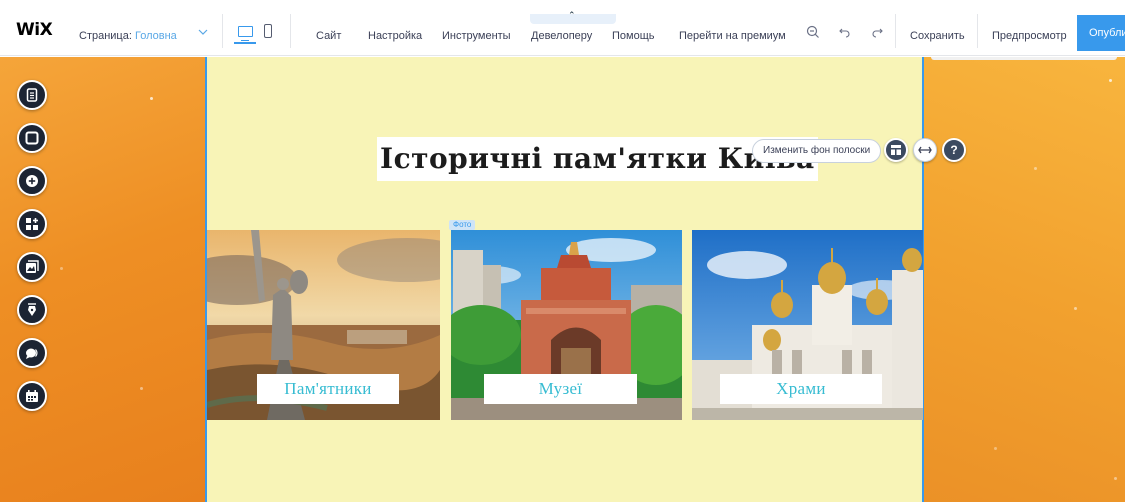  I want to click on menu-tools: Инструменты, so click(476, 36).